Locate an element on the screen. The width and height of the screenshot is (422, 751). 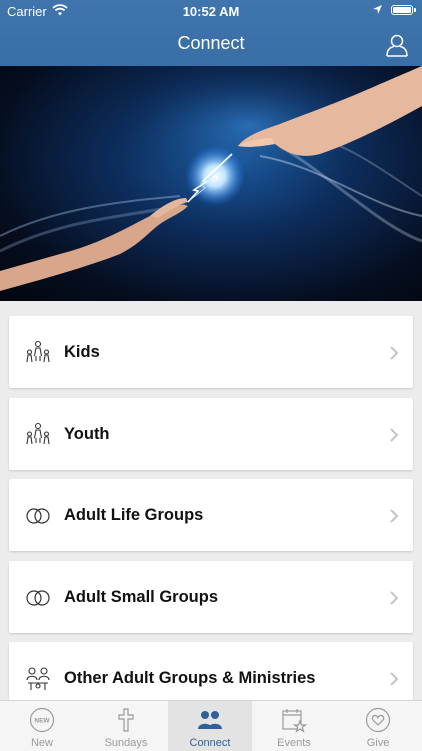
profile-icon is located at coordinates (397, 45).